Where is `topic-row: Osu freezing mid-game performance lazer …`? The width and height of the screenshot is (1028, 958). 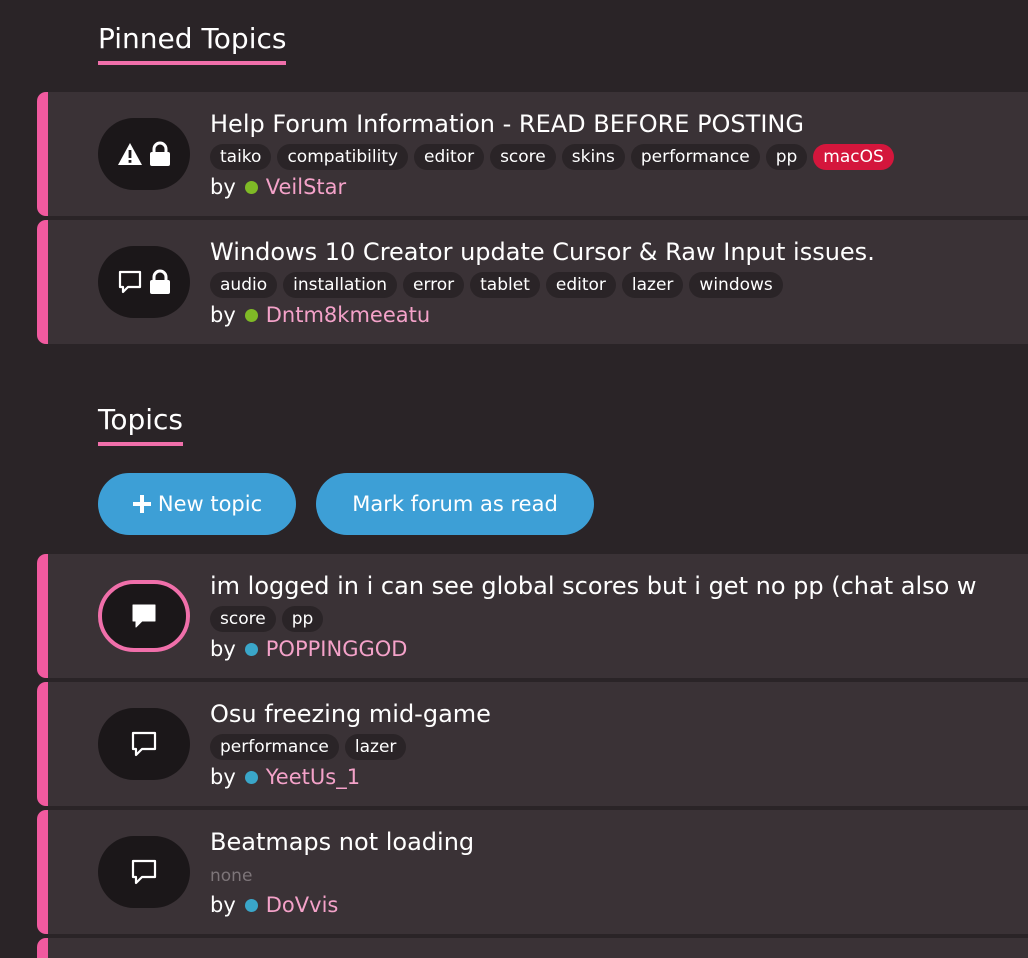
topic-row: Osu freezing mid-game performance lazer … is located at coordinates (532, 744).